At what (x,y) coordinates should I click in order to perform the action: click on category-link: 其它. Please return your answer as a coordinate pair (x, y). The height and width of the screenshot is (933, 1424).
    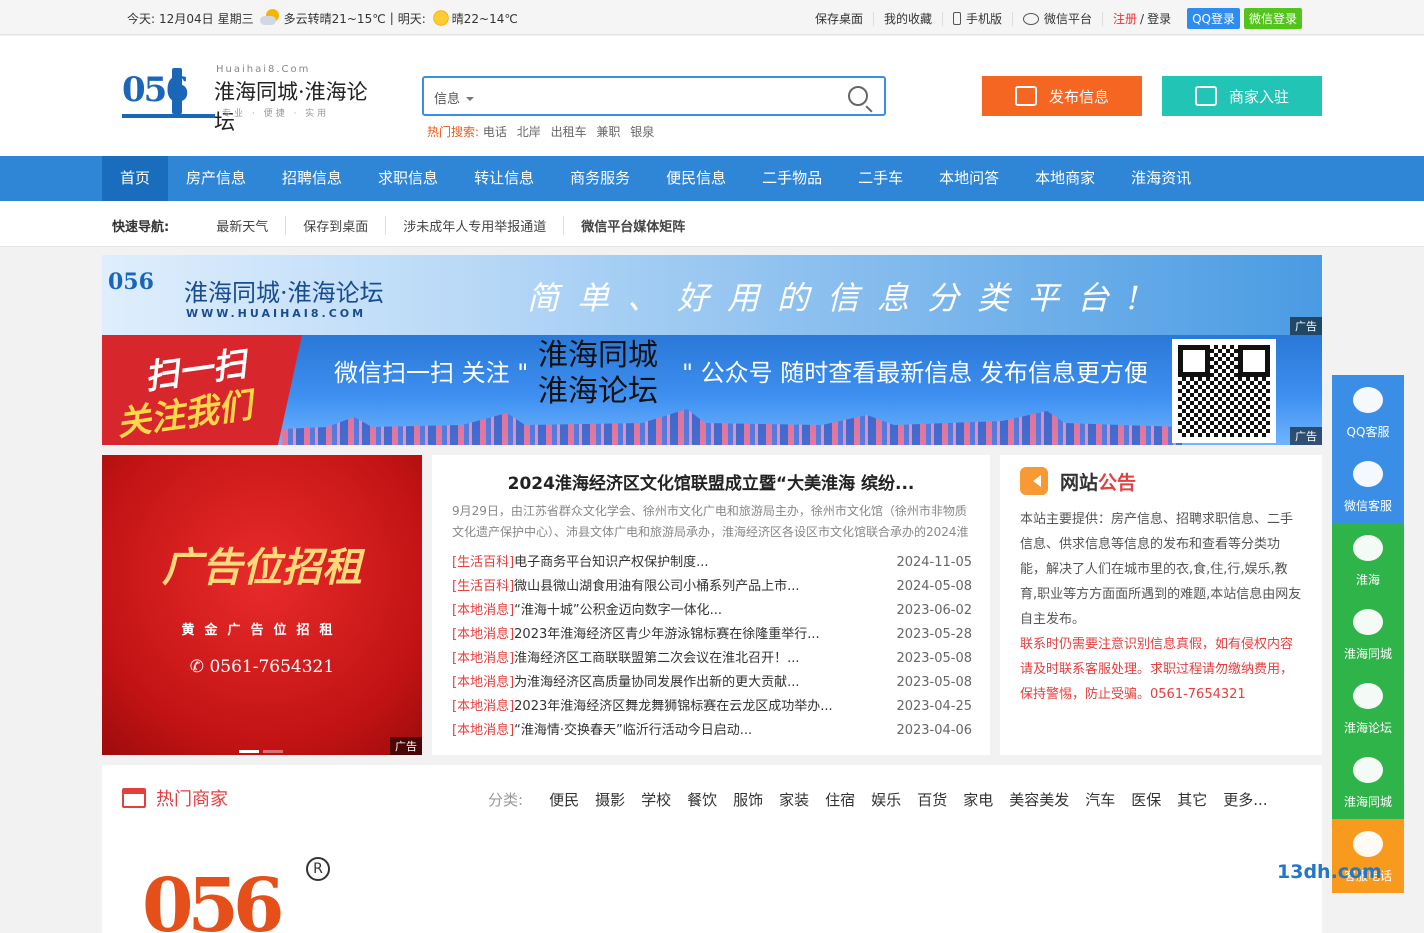
    Looking at the image, I should click on (1192, 799).